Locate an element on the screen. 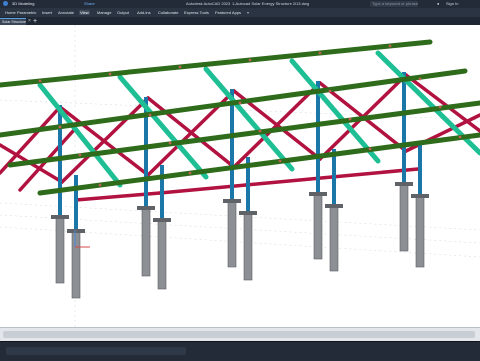 This screenshot has height=361, width=480. new-tab-button: + is located at coordinates (35, 21).